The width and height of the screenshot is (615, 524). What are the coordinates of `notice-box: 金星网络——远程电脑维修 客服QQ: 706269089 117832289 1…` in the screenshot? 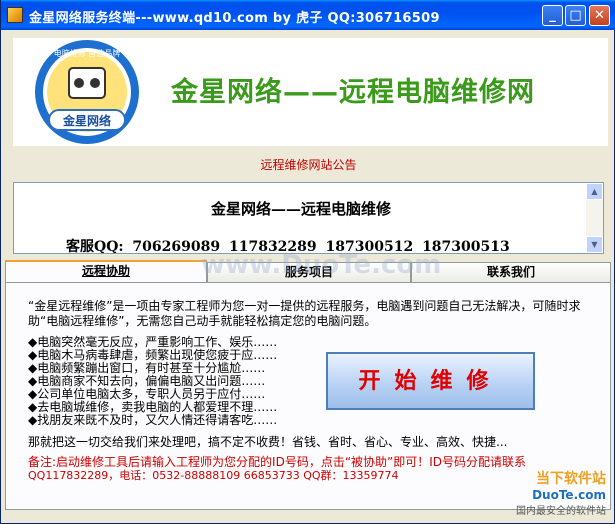 It's located at (308, 218).